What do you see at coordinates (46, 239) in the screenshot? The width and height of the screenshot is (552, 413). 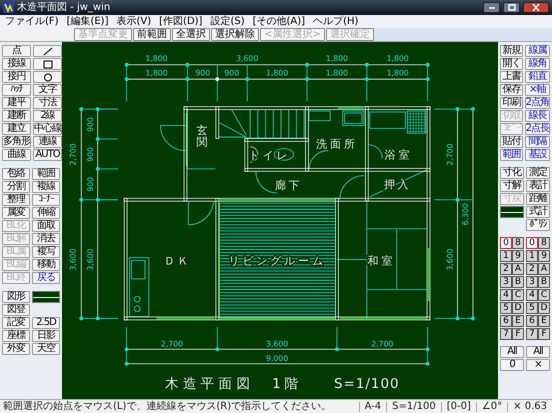 I see `tool-button: 消去` at bounding box center [46, 239].